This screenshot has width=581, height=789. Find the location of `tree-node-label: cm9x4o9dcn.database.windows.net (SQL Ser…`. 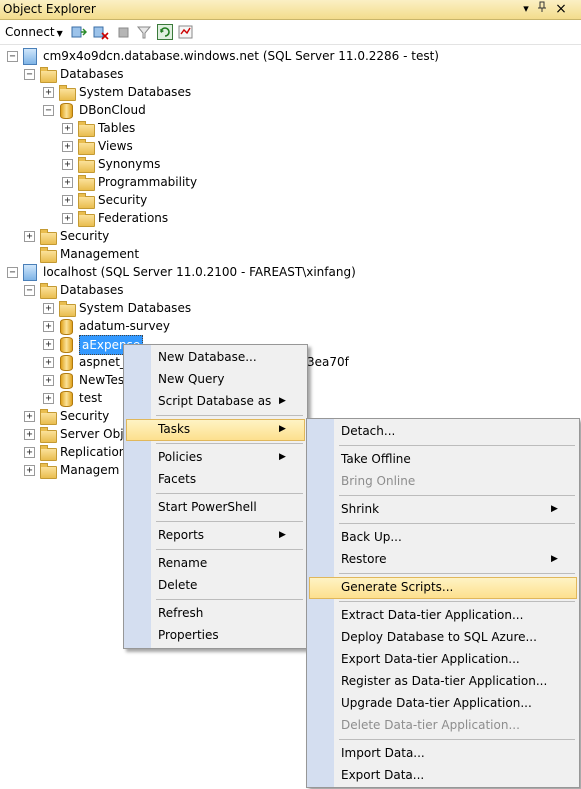

tree-node-label: cm9x4o9dcn.database.windows.net (SQL Ser… is located at coordinates (241, 56).